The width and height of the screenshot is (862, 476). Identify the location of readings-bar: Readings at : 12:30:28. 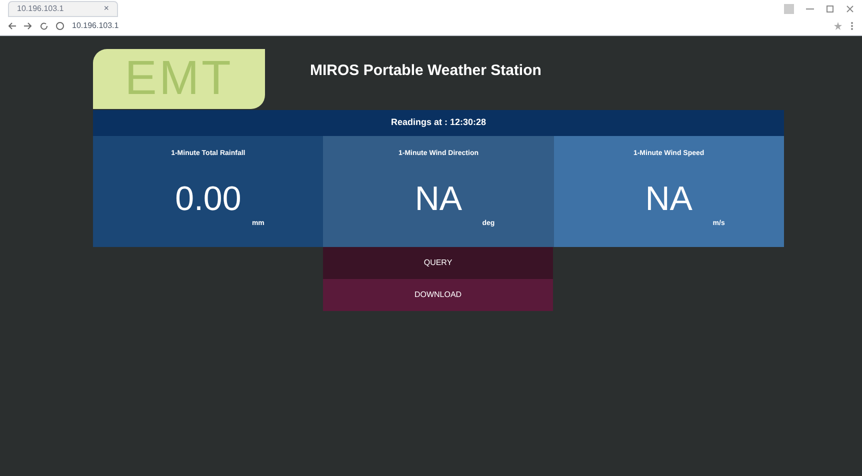
(438, 123).